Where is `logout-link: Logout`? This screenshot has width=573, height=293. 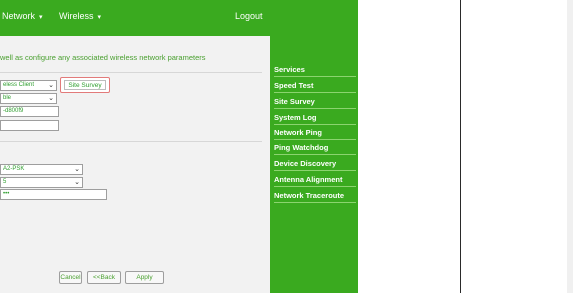 logout-link: Logout is located at coordinates (249, 16).